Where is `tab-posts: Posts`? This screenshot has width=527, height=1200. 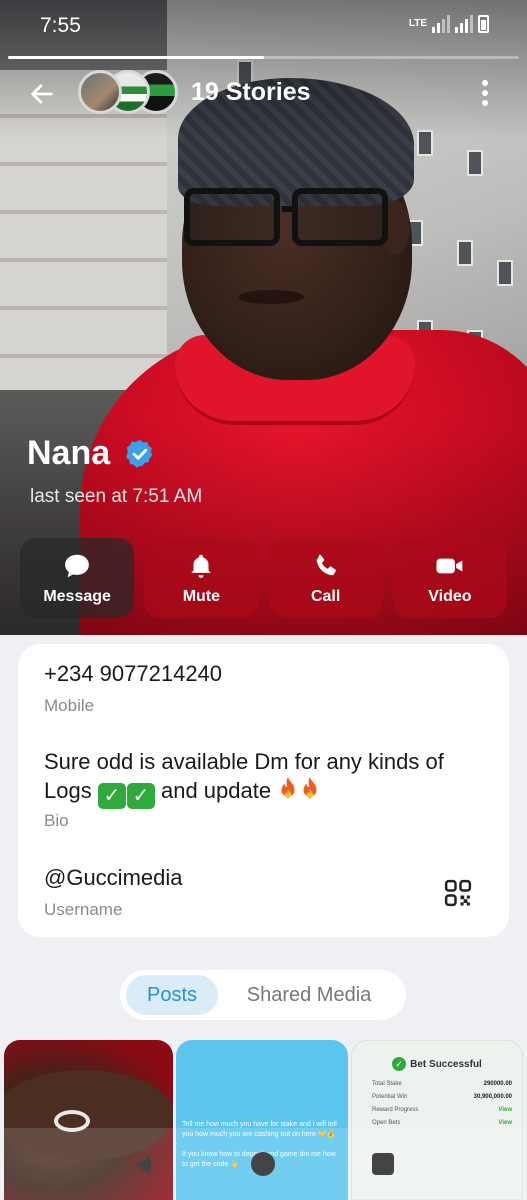 tab-posts: Posts is located at coordinates (172, 995).